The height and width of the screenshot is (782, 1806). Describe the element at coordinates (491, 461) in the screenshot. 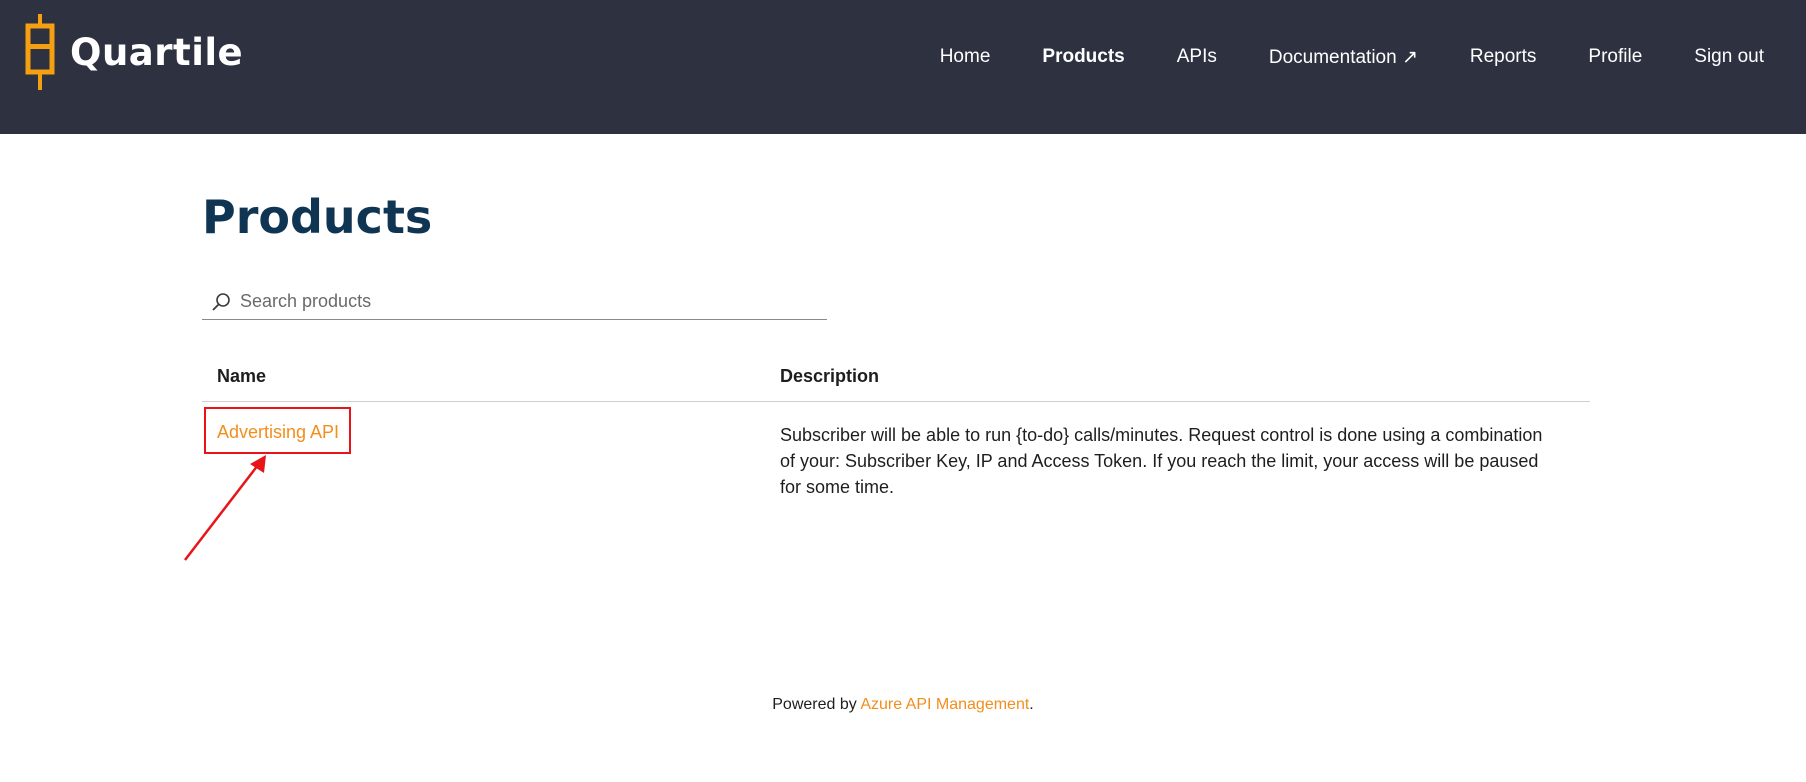

I see `product-name-cell: Advertising API` at that location.